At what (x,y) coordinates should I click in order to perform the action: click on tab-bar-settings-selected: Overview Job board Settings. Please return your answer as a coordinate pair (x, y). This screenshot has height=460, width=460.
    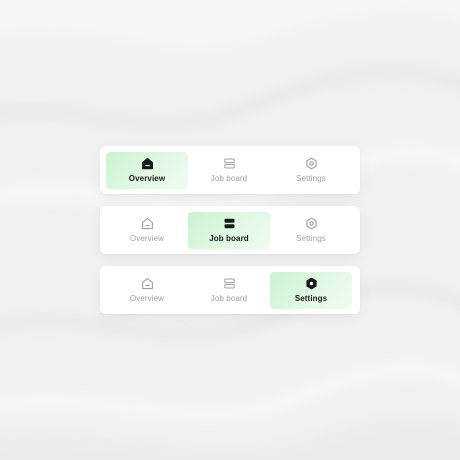
    Looking at the image, I should click on (230, 290).